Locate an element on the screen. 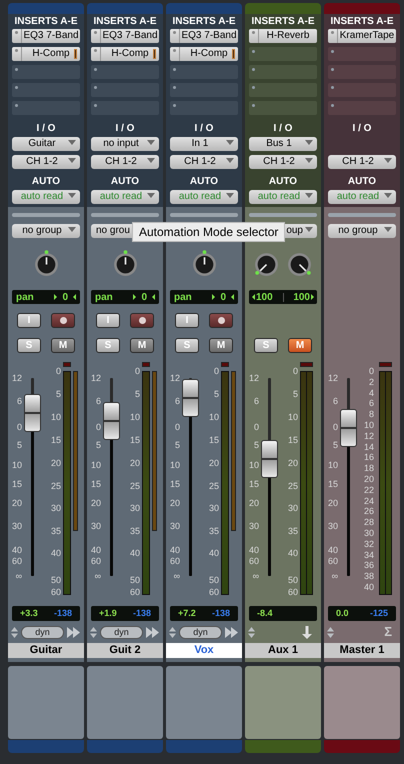 The image size is (404, 764). meter-scale-label: 2 is located at coordinates (371, 381).